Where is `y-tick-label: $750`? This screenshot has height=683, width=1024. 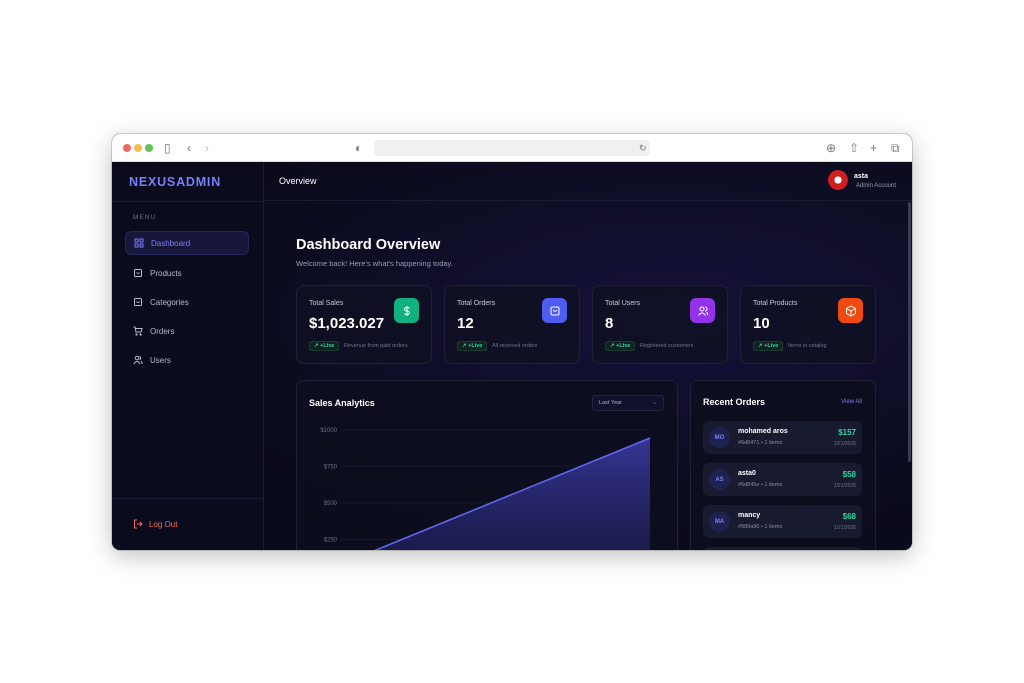
y-tick-label: $750 is located at coordinates (331, 468).